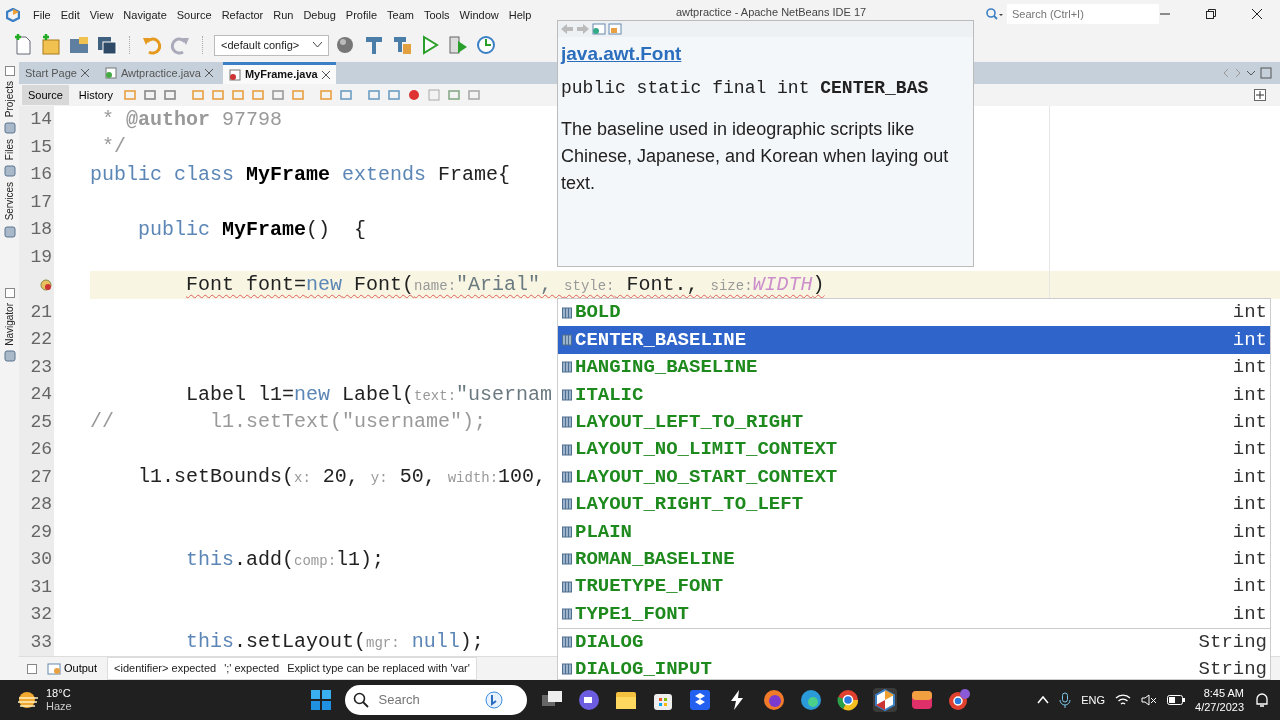 This screenshot has width=1280, height=720. Describe the element at coordinates (914, 477) in the screenshot. I see `completion-item: LAYOUT_NO_START_CONTEXT int` at that location.